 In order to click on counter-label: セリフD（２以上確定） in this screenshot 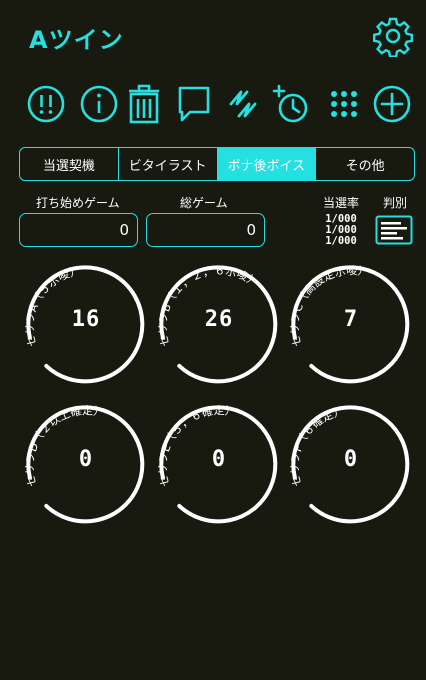, I will do `click(64, 446)`.